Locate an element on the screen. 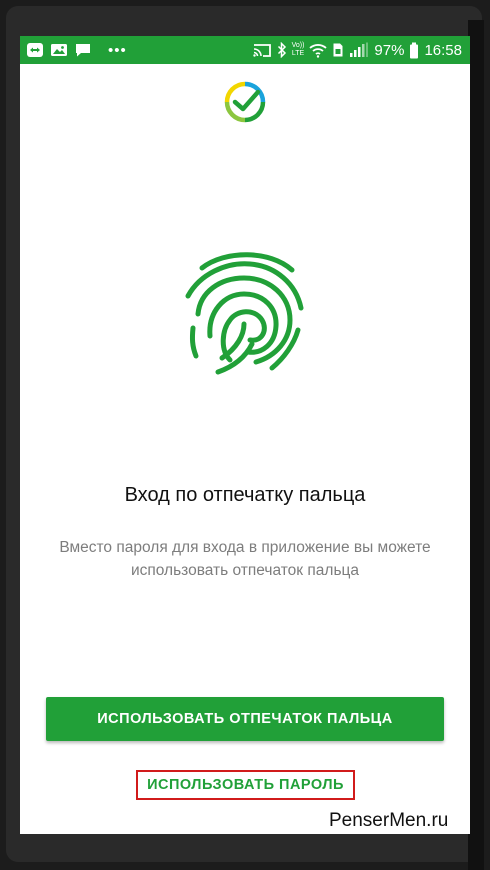 This screenshot has width=490, height=870. use-password-button: ИСПОЛЬЗОВАТЬ ПАРОЛЬ is located at coordinates (245, 785).